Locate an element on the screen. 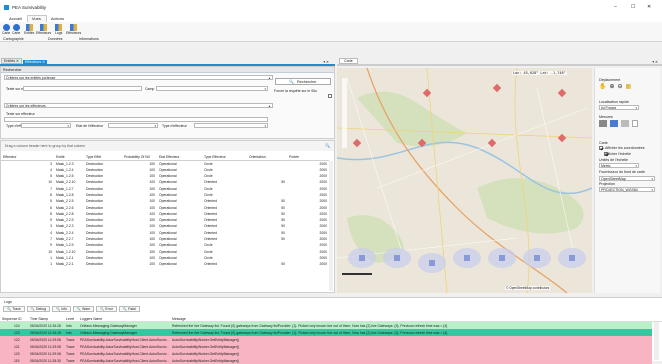  ruler-icon is located at coordinates (603, 123).